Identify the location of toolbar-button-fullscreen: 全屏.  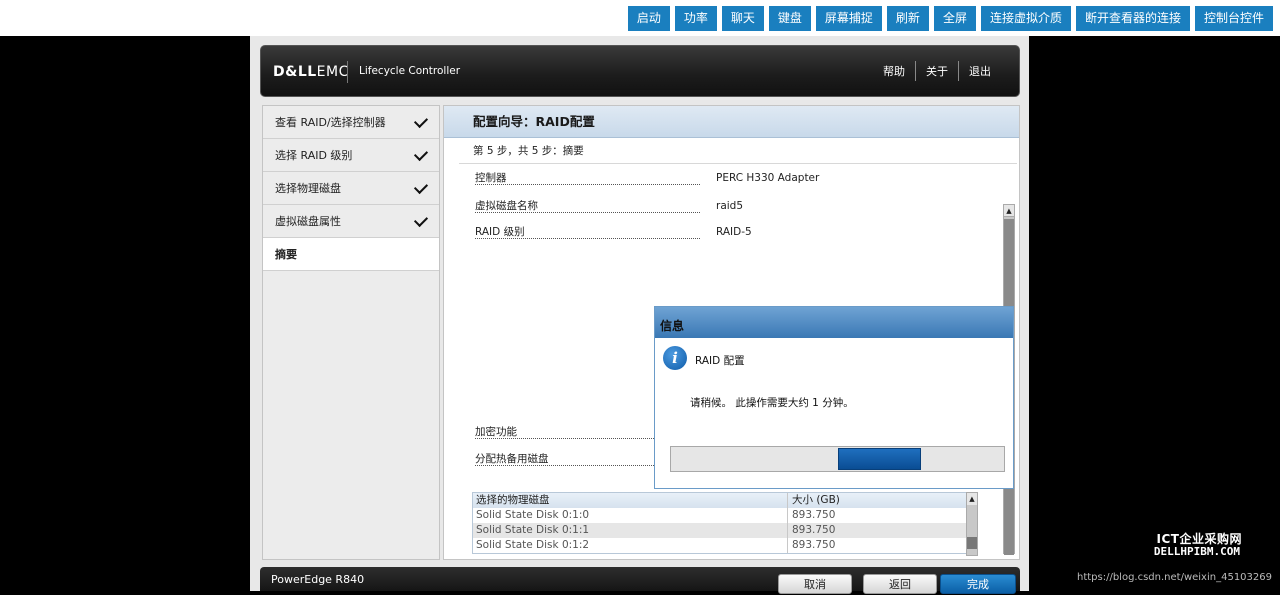
(954, 18).